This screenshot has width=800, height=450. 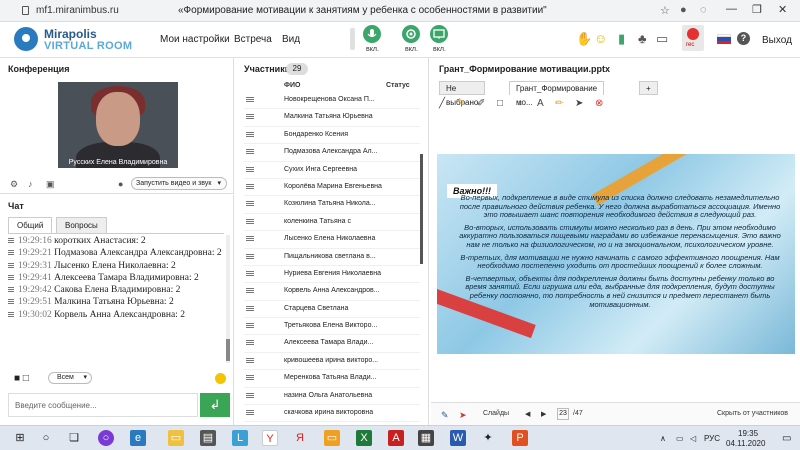 I want to click on exit-button: Выход, so click(x=777, y=40).